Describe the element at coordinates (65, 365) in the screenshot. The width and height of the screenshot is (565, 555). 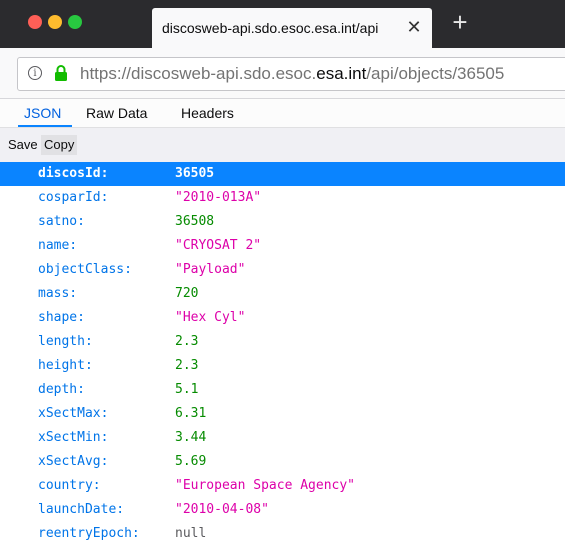
I see `json-key: height:` at that location.